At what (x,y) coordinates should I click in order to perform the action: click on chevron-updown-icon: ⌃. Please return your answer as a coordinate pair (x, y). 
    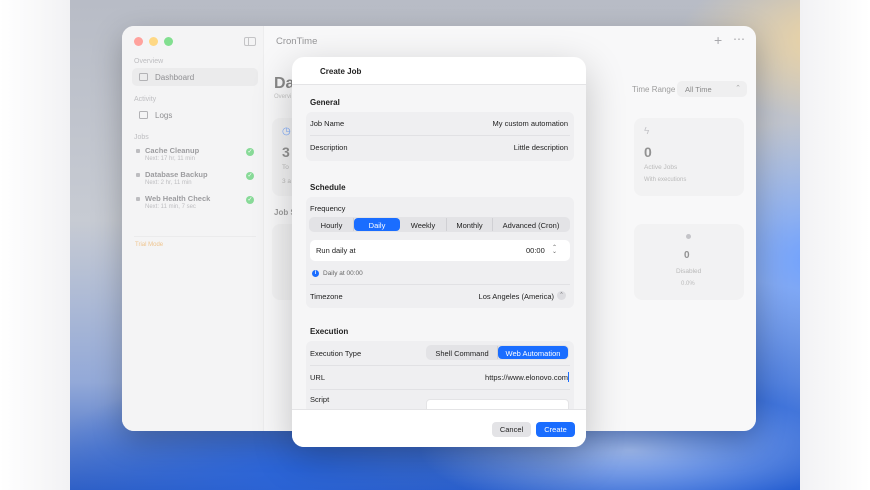
    Looking at the image, I should click on (561, 295).